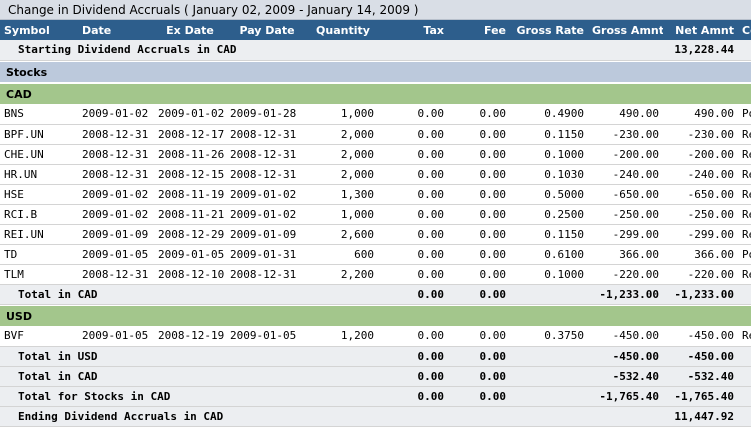 The width and height of the screenshot is (751, 427). I want to click on total-net: -532.40, so click(700, 376).